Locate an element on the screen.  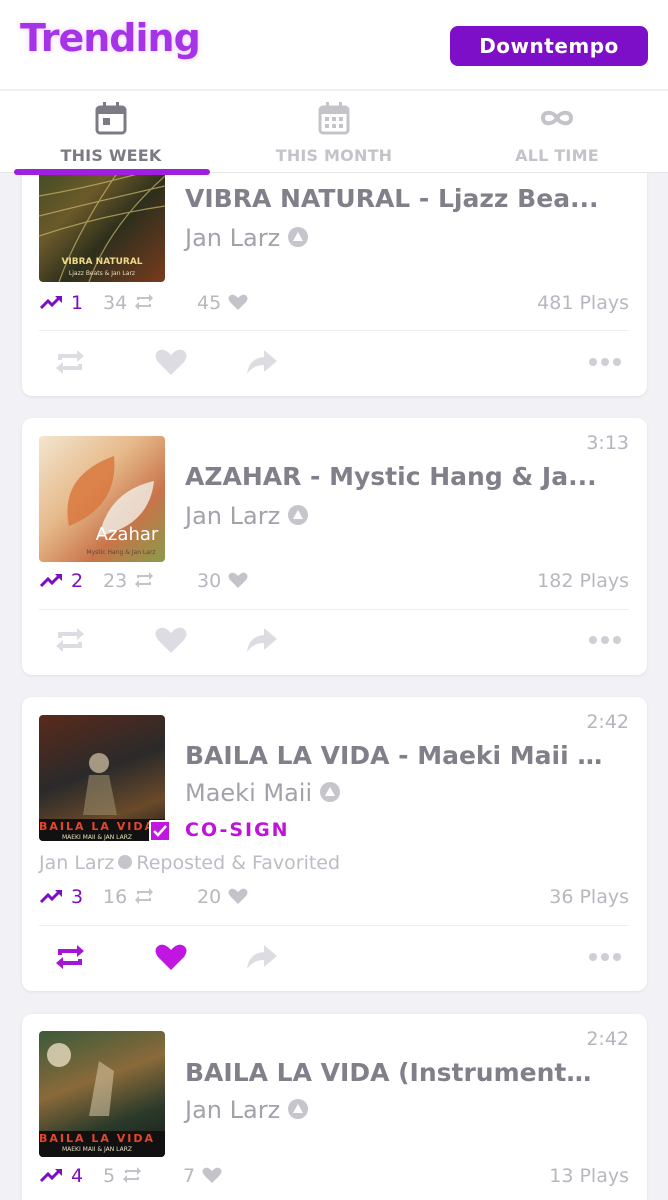
time-range-tabs: THIS WEEK THIS MONTH ALL TIME is located at coordinates (334, 132).